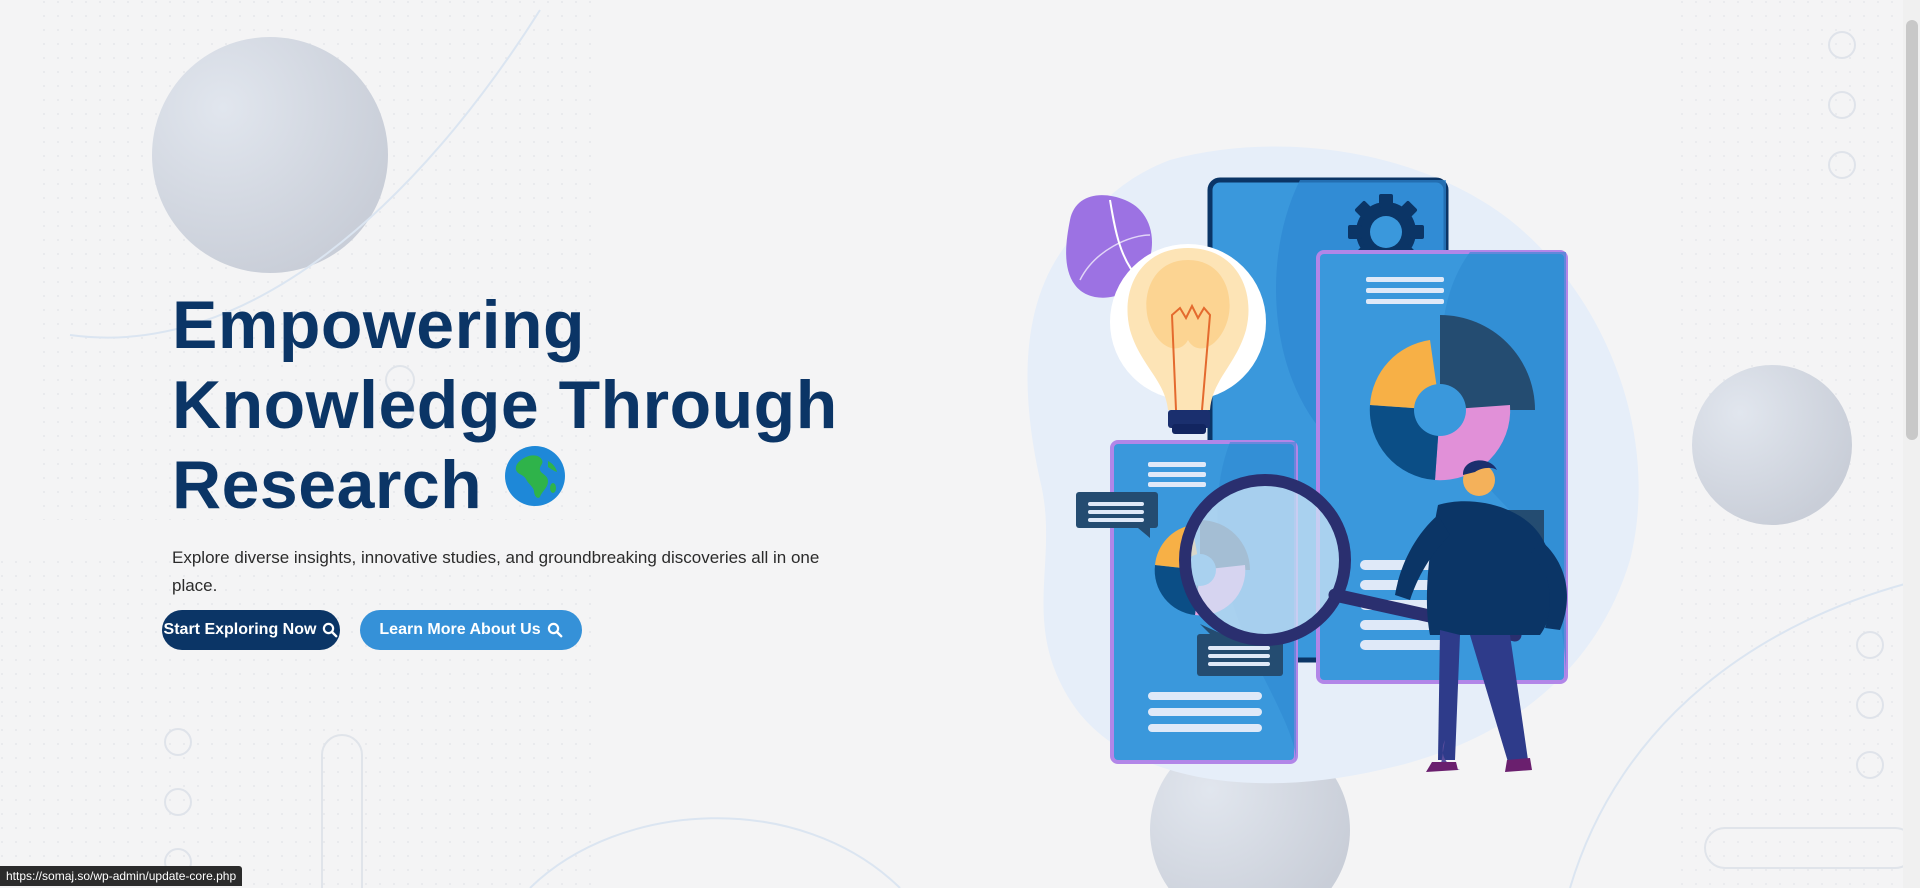 This screenshot has height=888, width=1920. I want to click on start-exploring-button: Start Exploring Now, so click(251, 630).